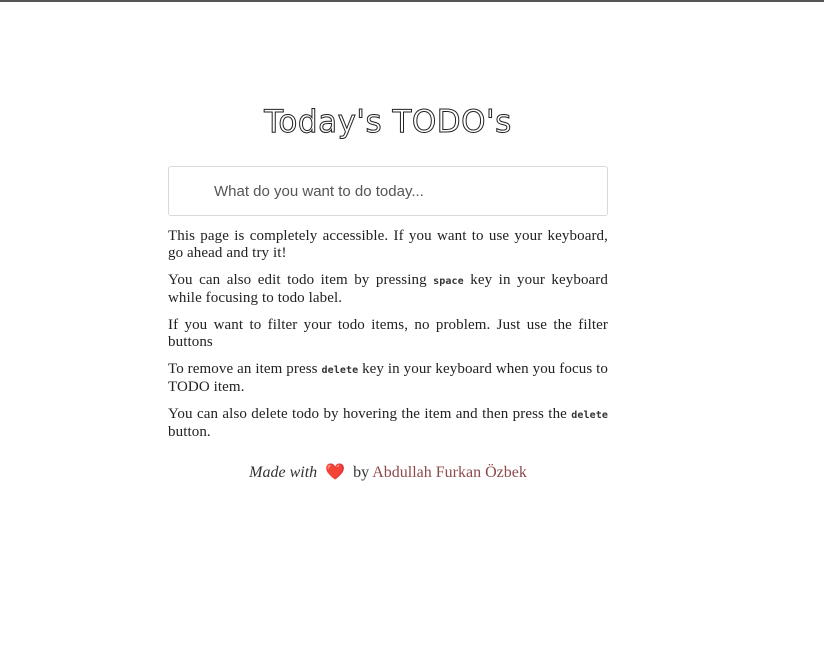  What do you see at coordinates (340, 370) in the screenshot?
I see `delete-key-code: delete` at bounding box center [340, 370].